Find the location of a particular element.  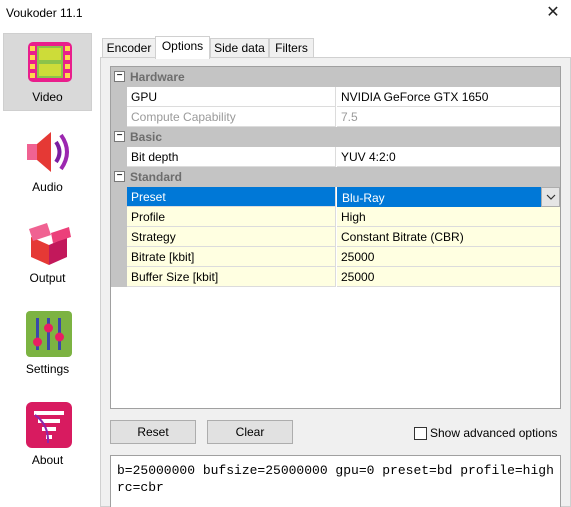

property-row-profile: Profile High is located at coordinates (335, 217).